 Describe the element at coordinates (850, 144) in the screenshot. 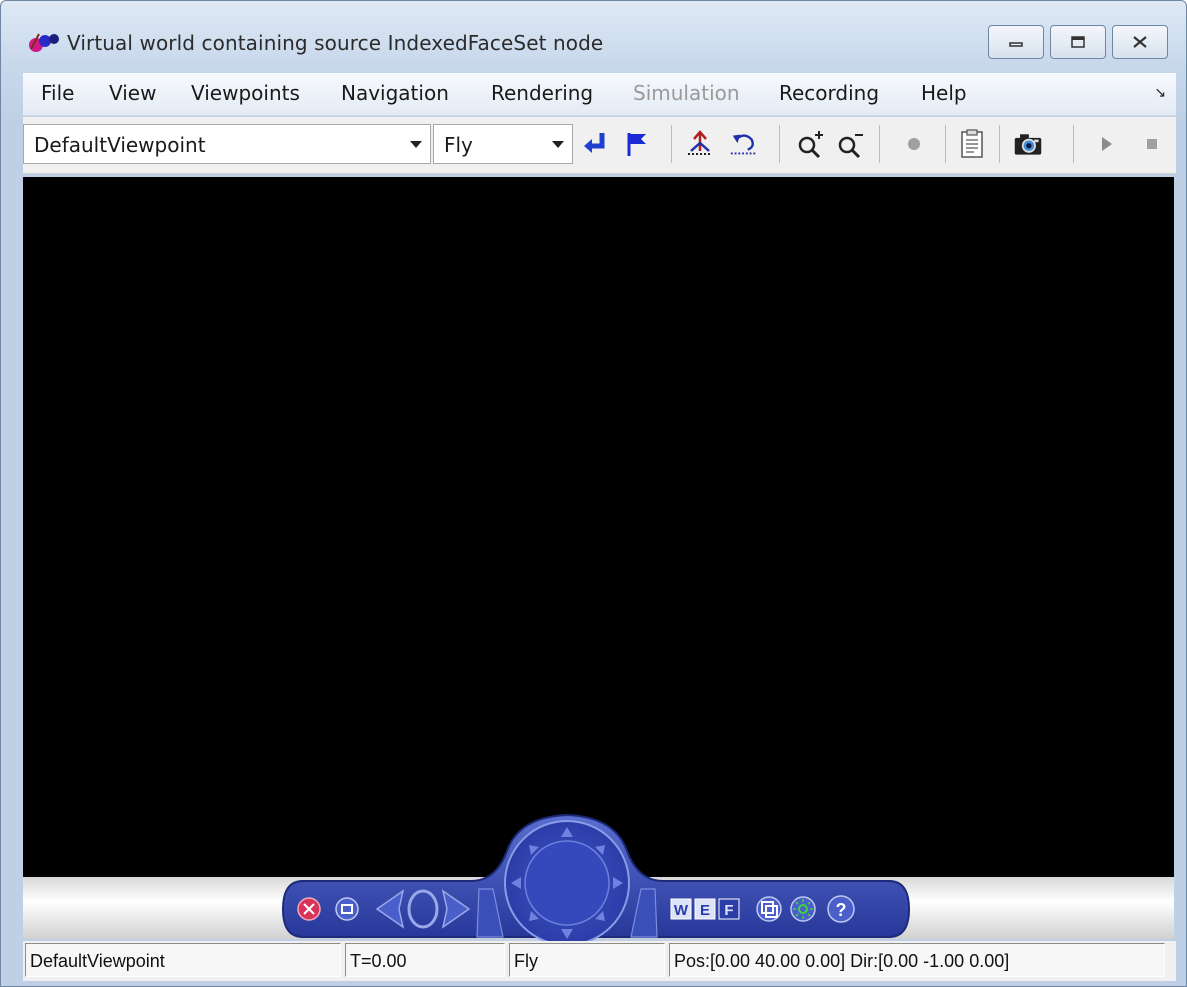

I see `zoom-out-icon` at that location.